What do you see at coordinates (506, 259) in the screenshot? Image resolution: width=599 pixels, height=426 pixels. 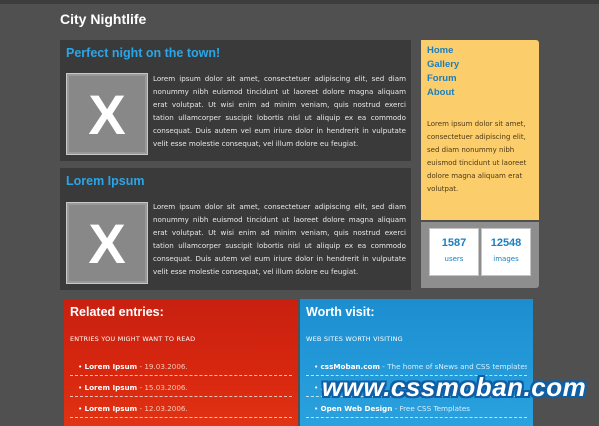 I see `stat-label: images` at bounding box center [506, 259].